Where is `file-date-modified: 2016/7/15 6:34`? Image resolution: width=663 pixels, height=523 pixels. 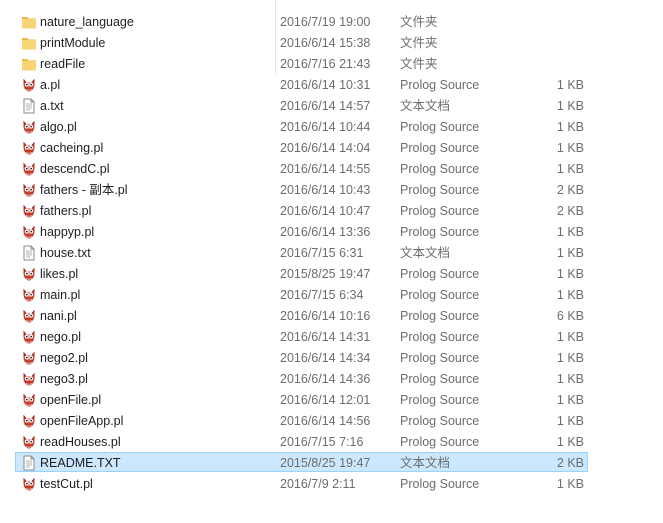
file-date-modified: 2016/7/15 6:34 is located at coordinates (322, 295).